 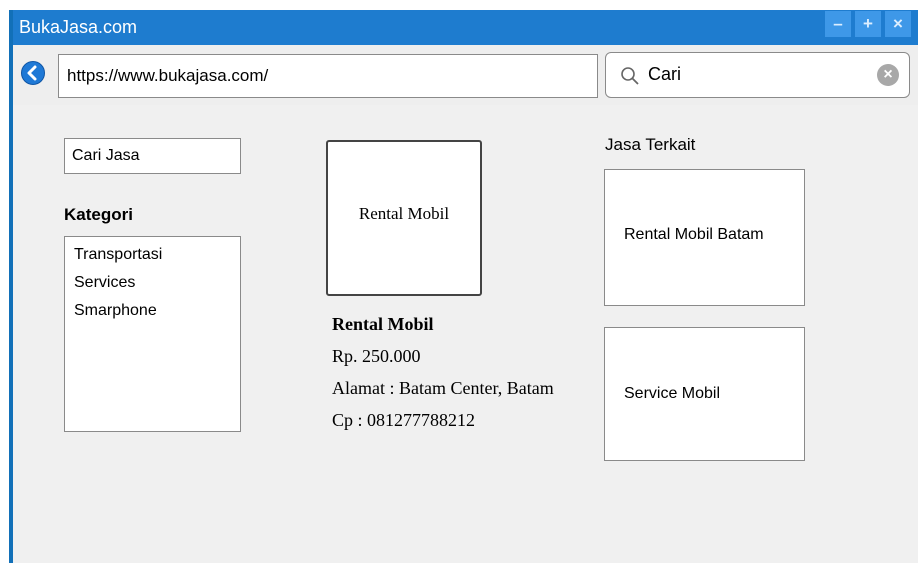 I want to click on search-icon, so click(x=630, y=76).